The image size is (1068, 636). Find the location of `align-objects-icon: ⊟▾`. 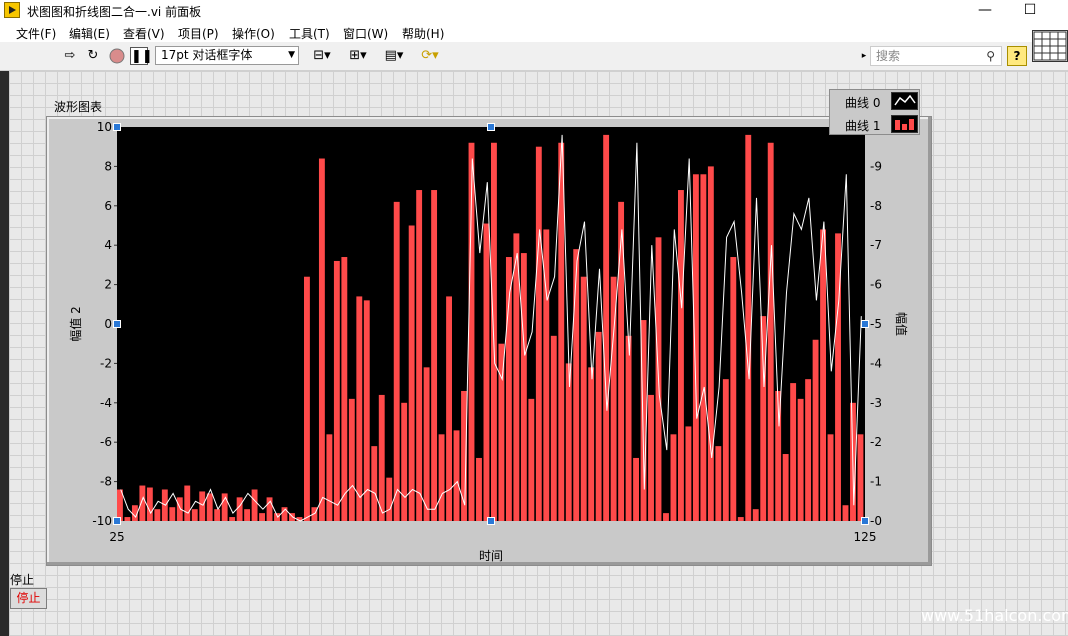

align-objects-icon: ⊟▾ is located at coordinates (322, 56).